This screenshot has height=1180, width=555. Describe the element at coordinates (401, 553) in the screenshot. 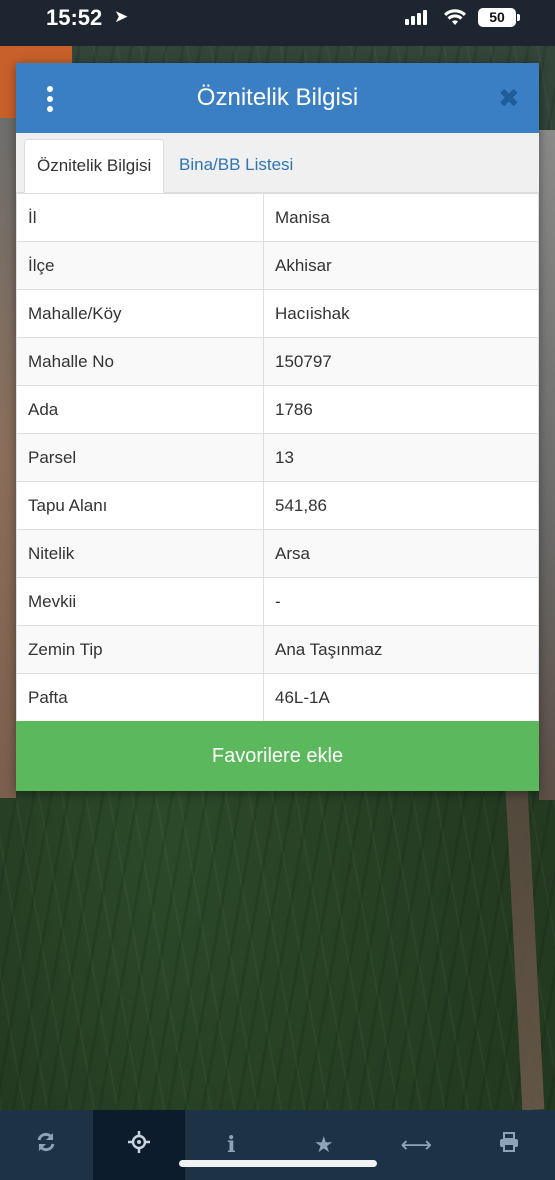

I see `attribute-value: Arsa` at that location.